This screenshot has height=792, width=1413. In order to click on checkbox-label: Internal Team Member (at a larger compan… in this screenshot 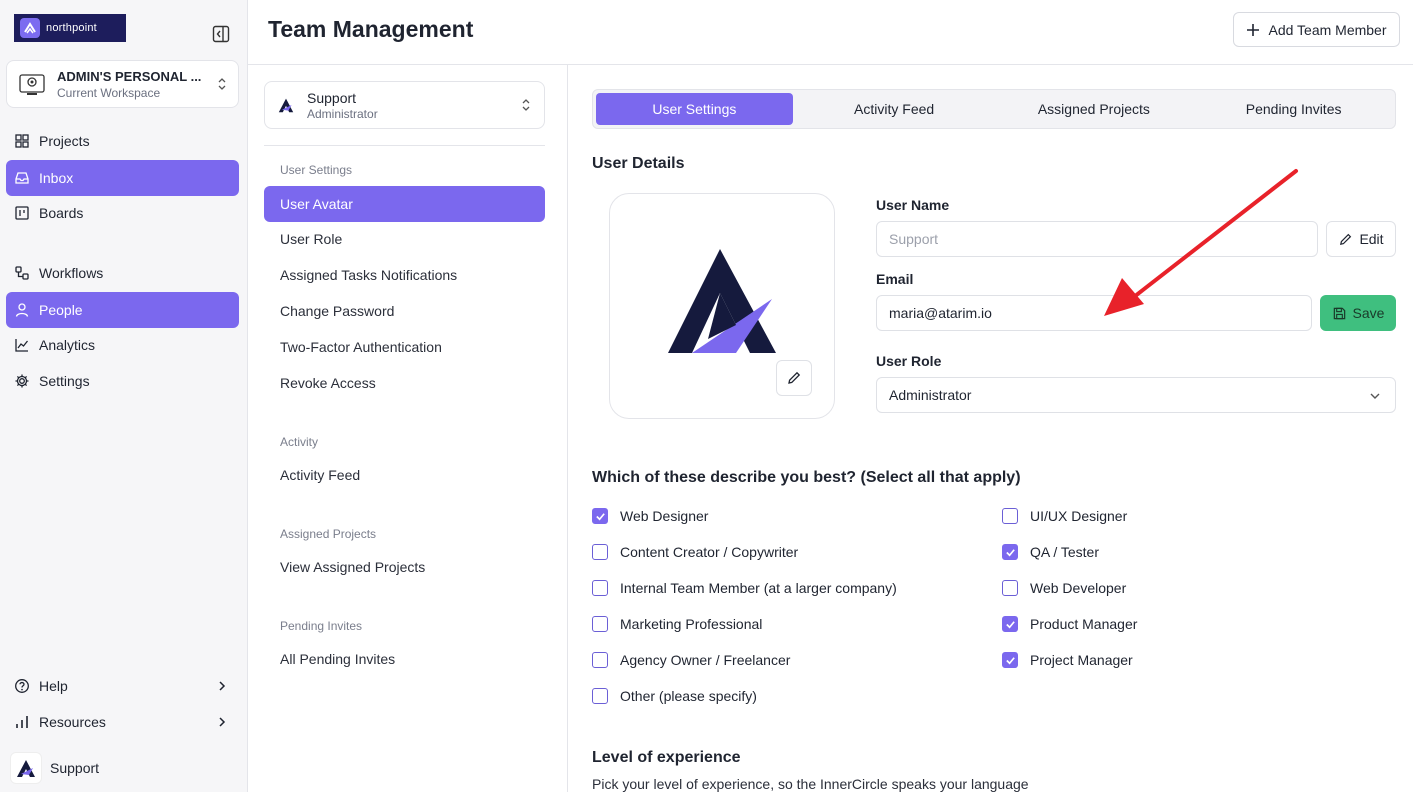, I will do `click(758, 588)`.